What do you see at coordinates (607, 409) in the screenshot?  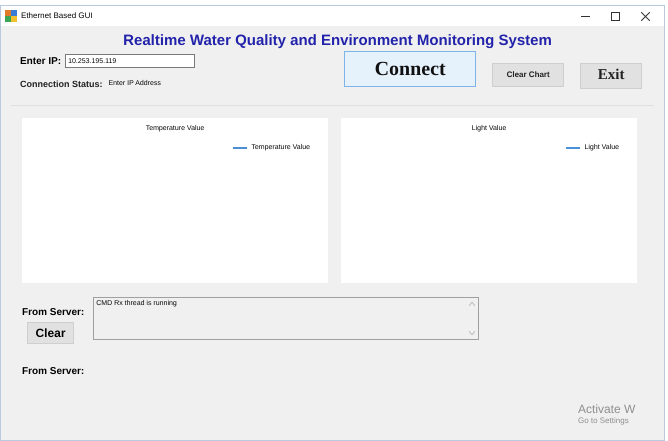 I see `activation-notice: Activate W` at bounding box center [607, 409].